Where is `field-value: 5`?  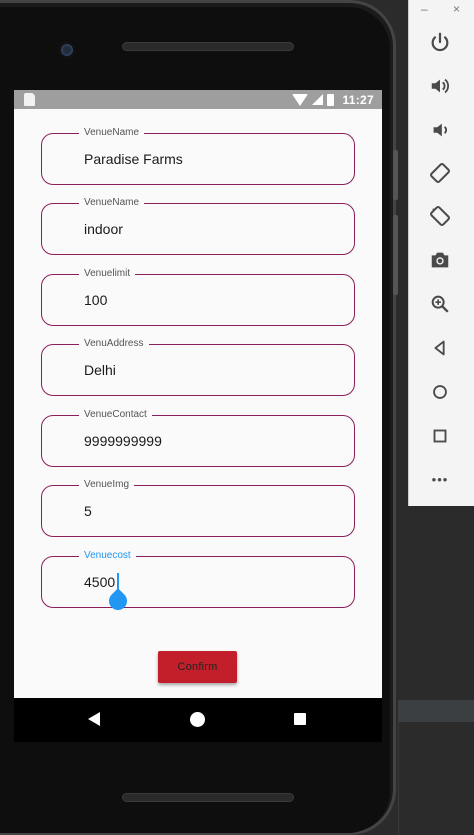
field-value: 5 is located at coordinates (88, 511).